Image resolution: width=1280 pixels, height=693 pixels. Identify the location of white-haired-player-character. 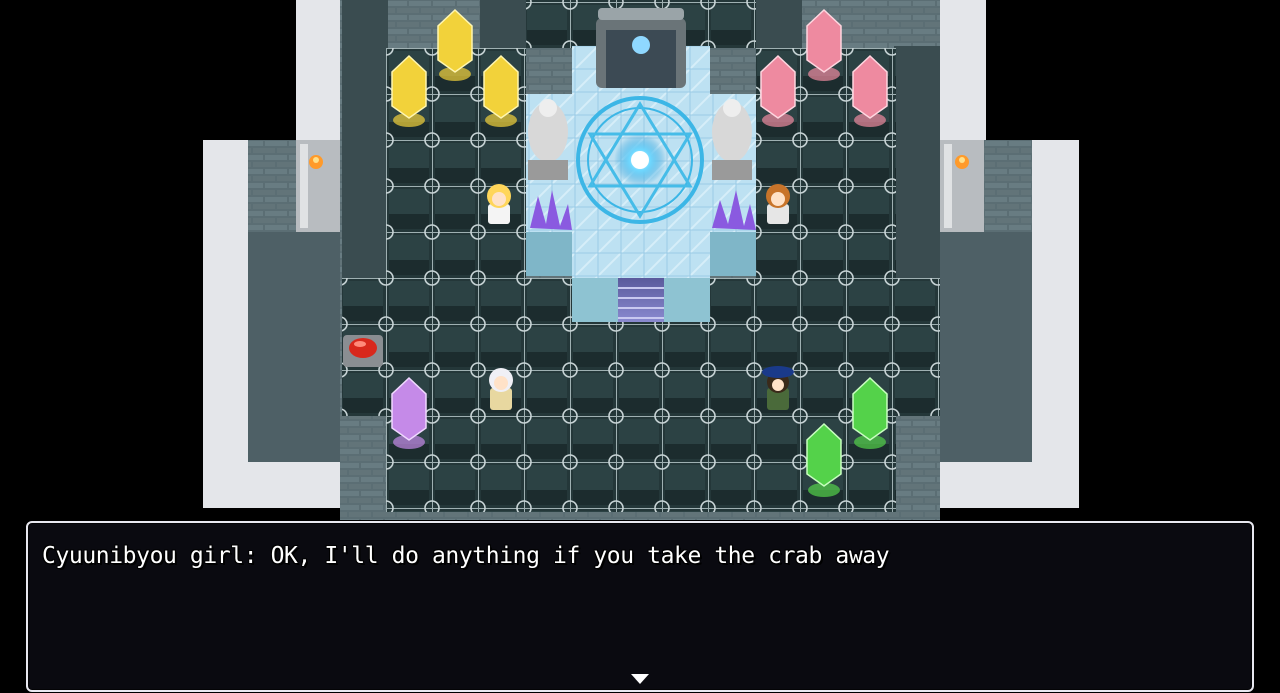
(501, 389).